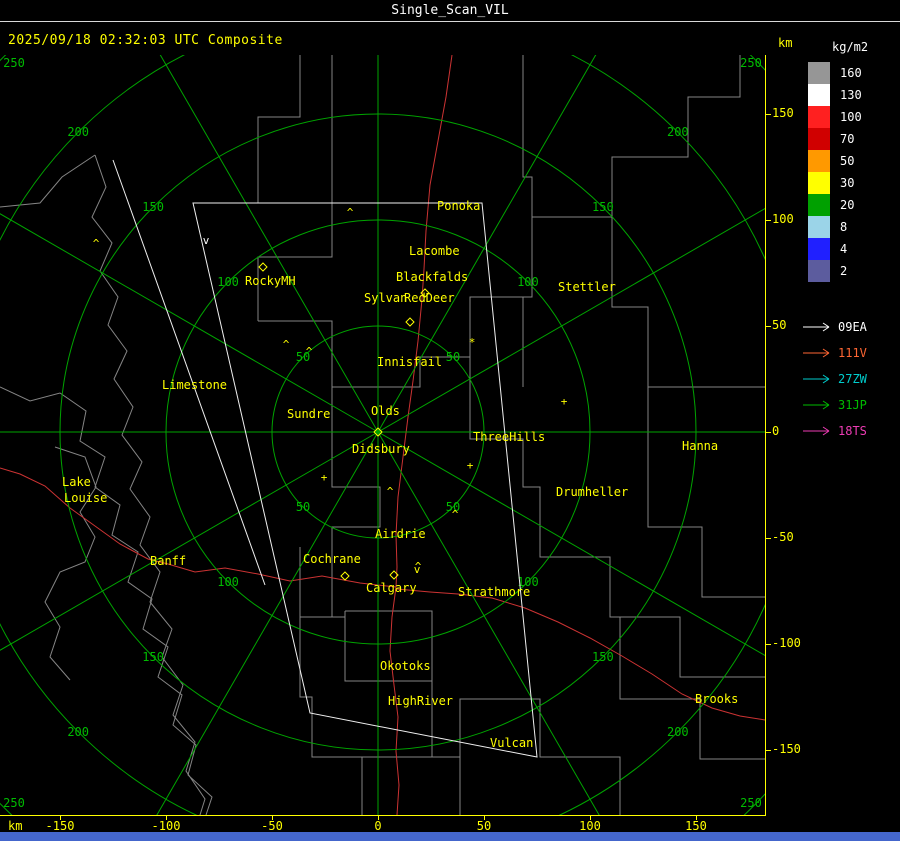 The image size is (900, 841). I want to click on city-label: Olds, so click(385, 411).